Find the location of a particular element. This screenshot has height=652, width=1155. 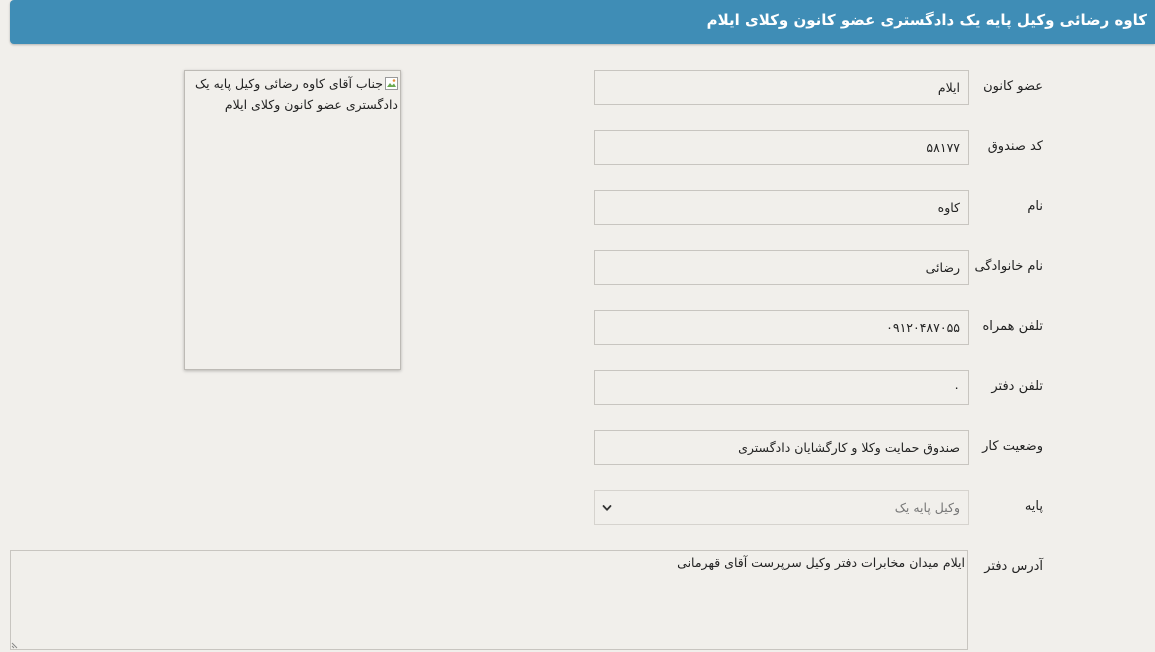

member-of-field is located at coordinates (781, 87).